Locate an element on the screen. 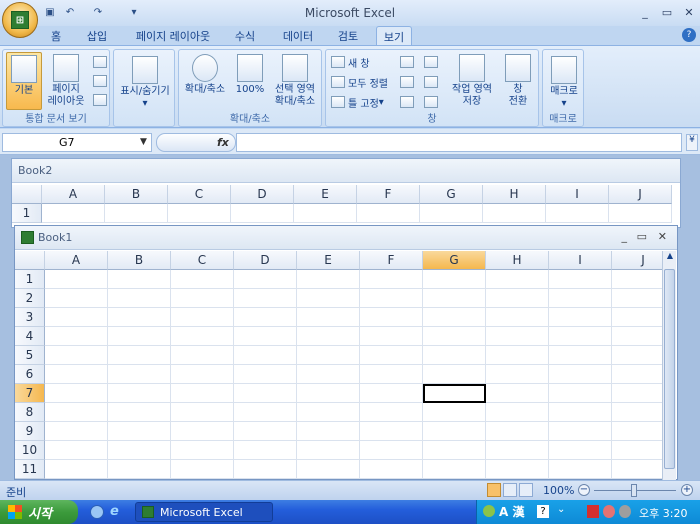 The height and width of the screenshot is (524, 700). tab-home: 홈 is located at coordinates (56, 36).